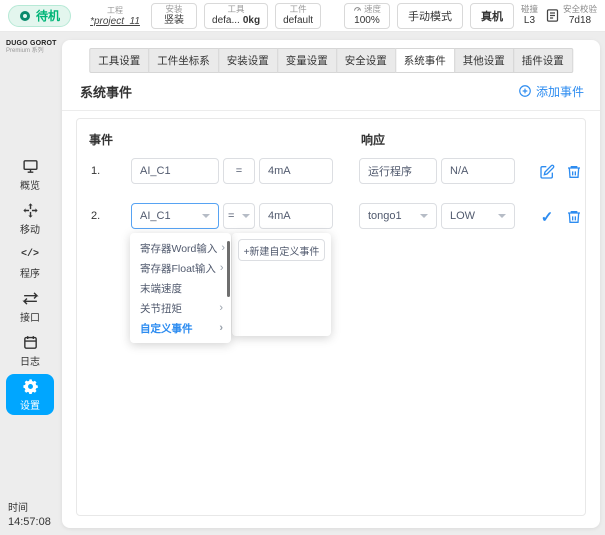 The width and height of the screenshot is (605, 535). Describe the element at coordinates (96, 216) in the screenshot. I see `row-index: 2.` at that location.